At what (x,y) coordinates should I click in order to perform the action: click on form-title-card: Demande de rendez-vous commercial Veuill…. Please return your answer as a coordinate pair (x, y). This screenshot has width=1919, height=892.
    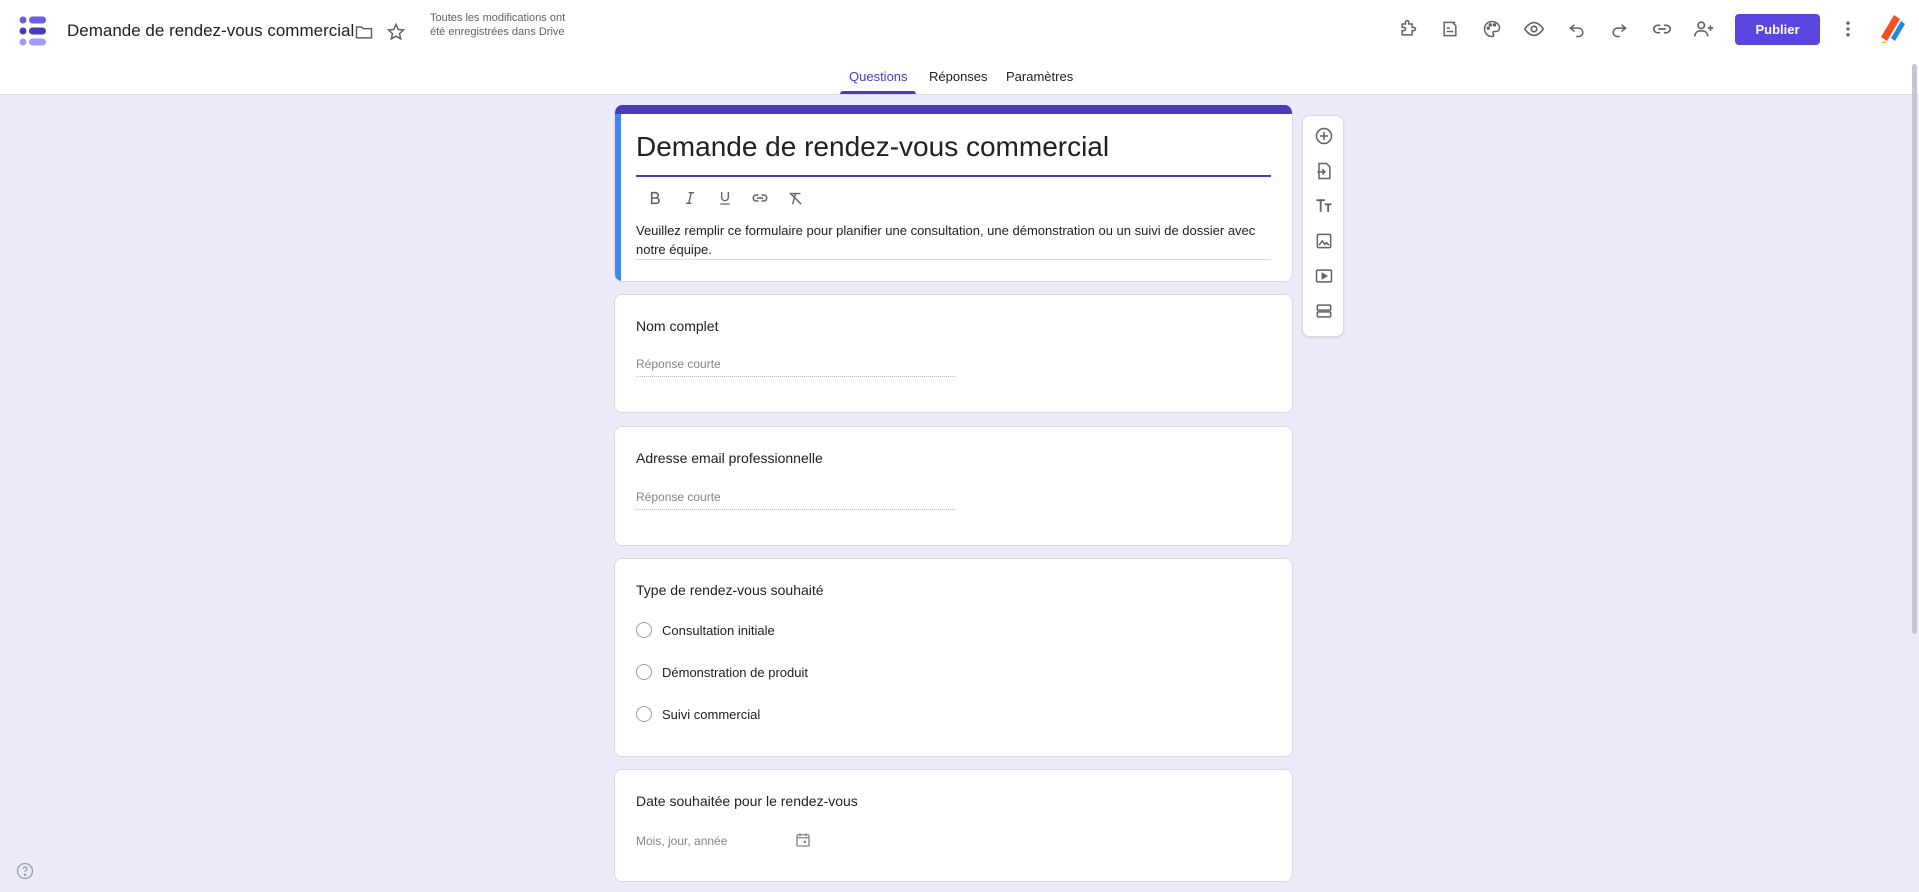
    Looking at the image, I should click on (953, 193).